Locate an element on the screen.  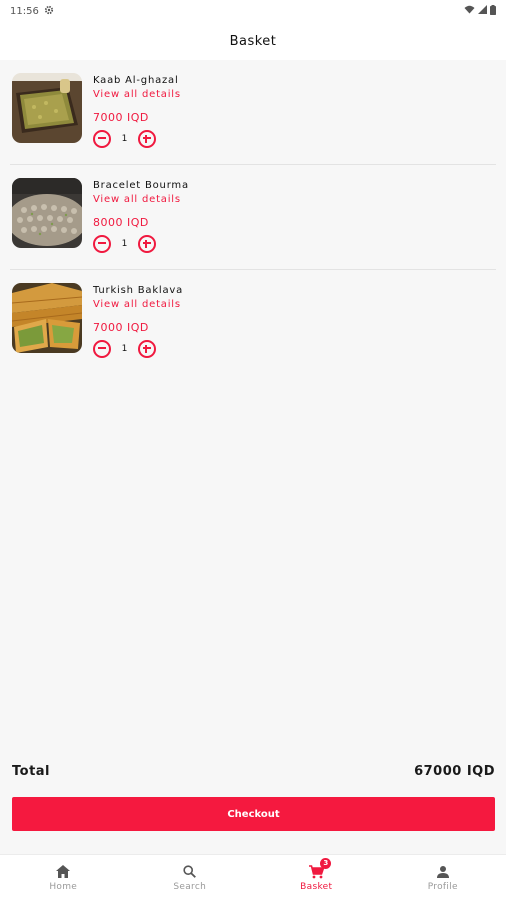
total-row: Total 67000 IQD is located at coordinates (253, 771).